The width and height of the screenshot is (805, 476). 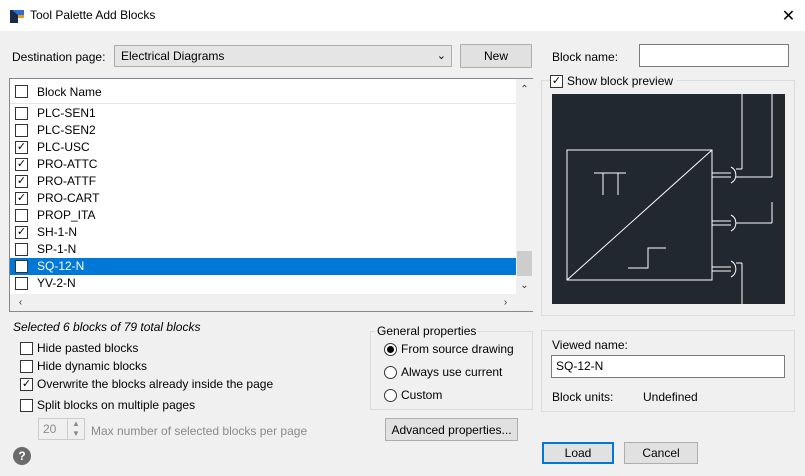 I want to click on list-item-label: PRO-ATTF, so click(x=67, y=181).